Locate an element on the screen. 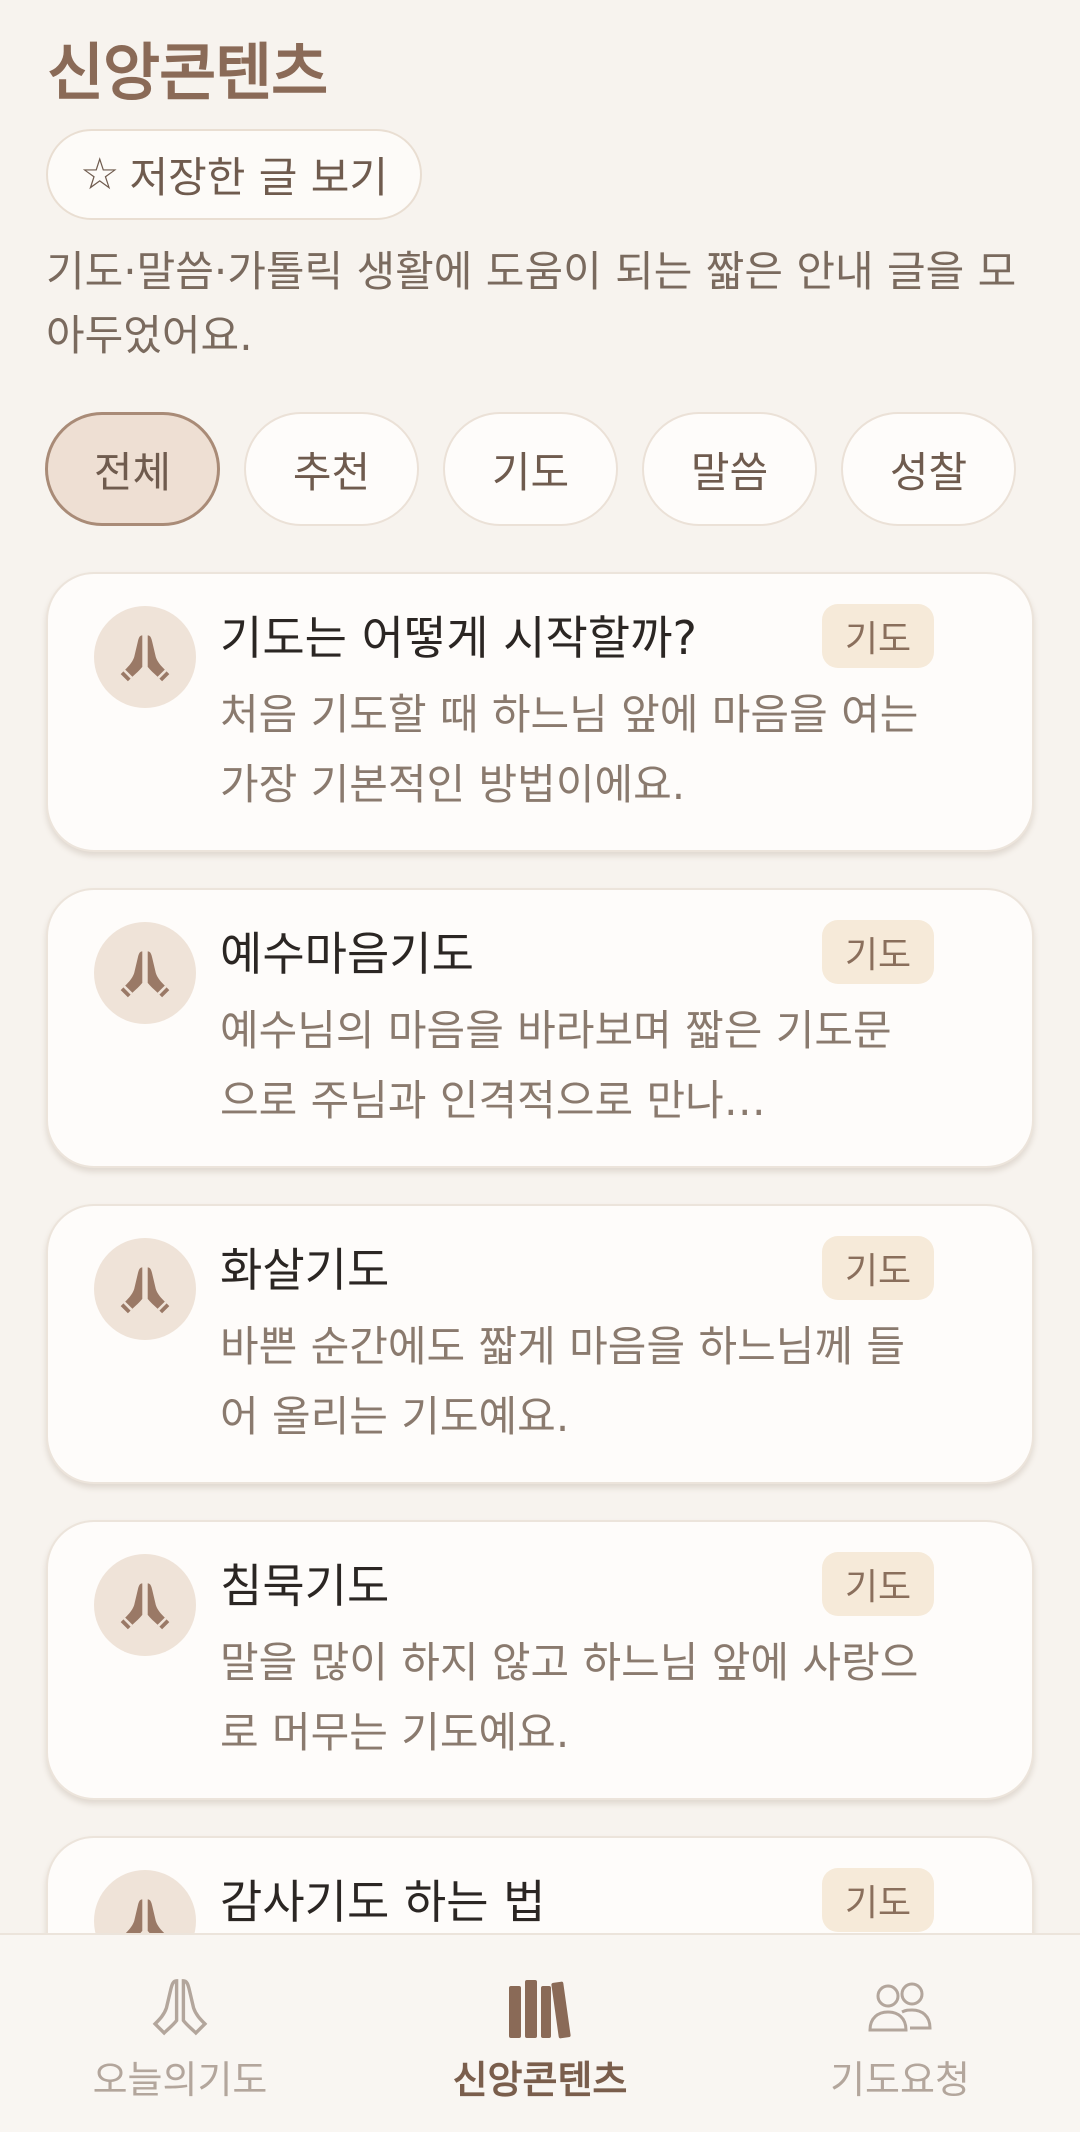  content-card: 화살기도 기도 바쁜 순간에도 짧게 마음을 하느님께 들어 올리는 기도예요. is located at coordinates (540, 1344).